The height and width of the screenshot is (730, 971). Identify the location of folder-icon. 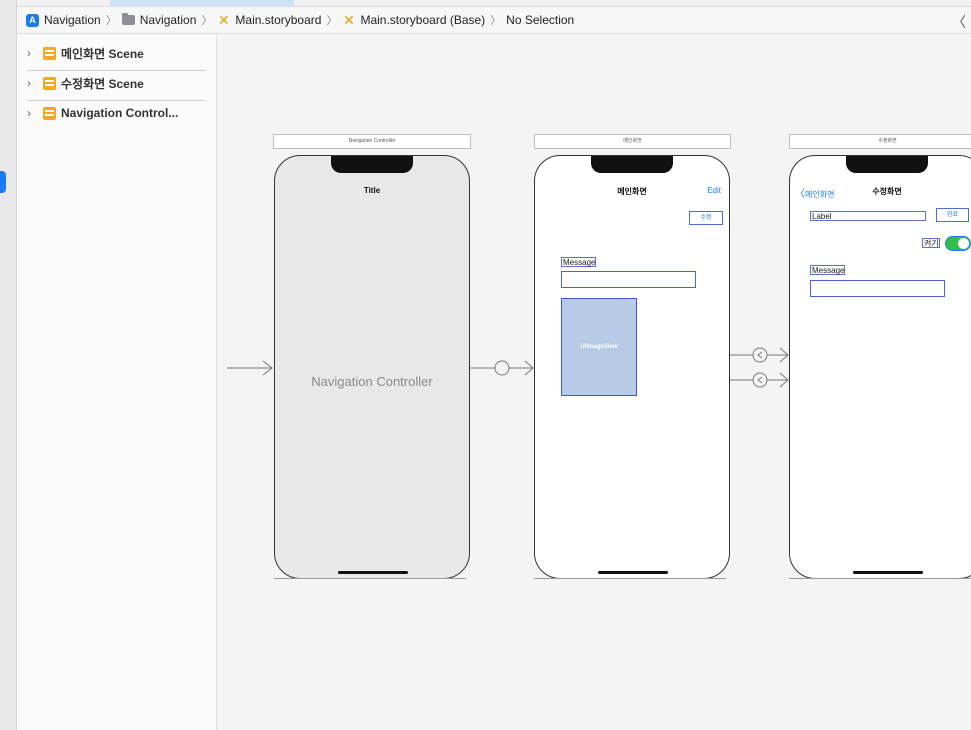
(128, 19).